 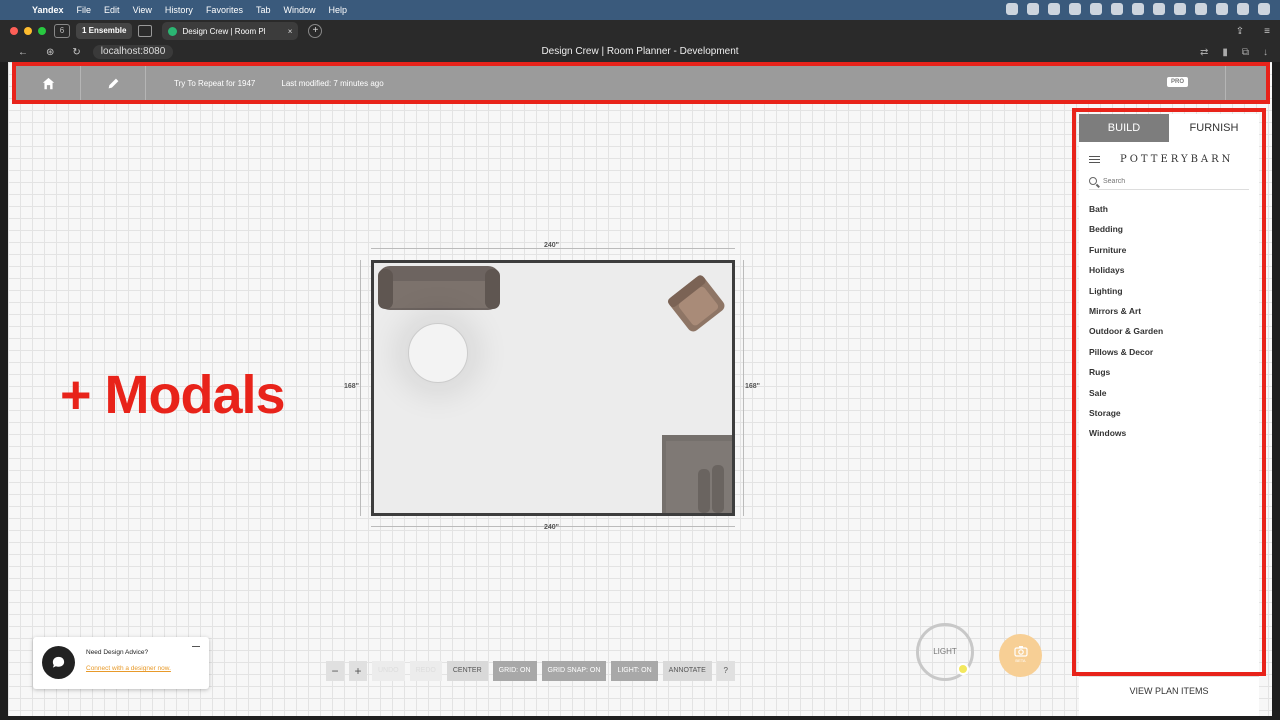 I want to click on grid-toggle: GRID: ON, so click(x=514, y=671).